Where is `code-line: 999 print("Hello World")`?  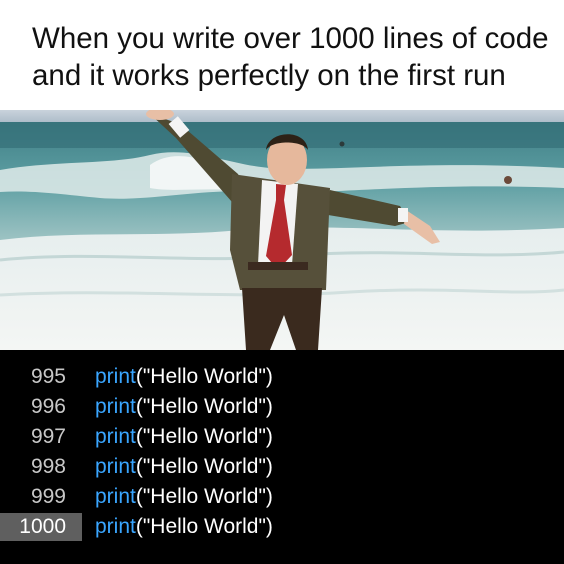 code-line: 999 print("Hello World") is located at coordinates (282, 498).